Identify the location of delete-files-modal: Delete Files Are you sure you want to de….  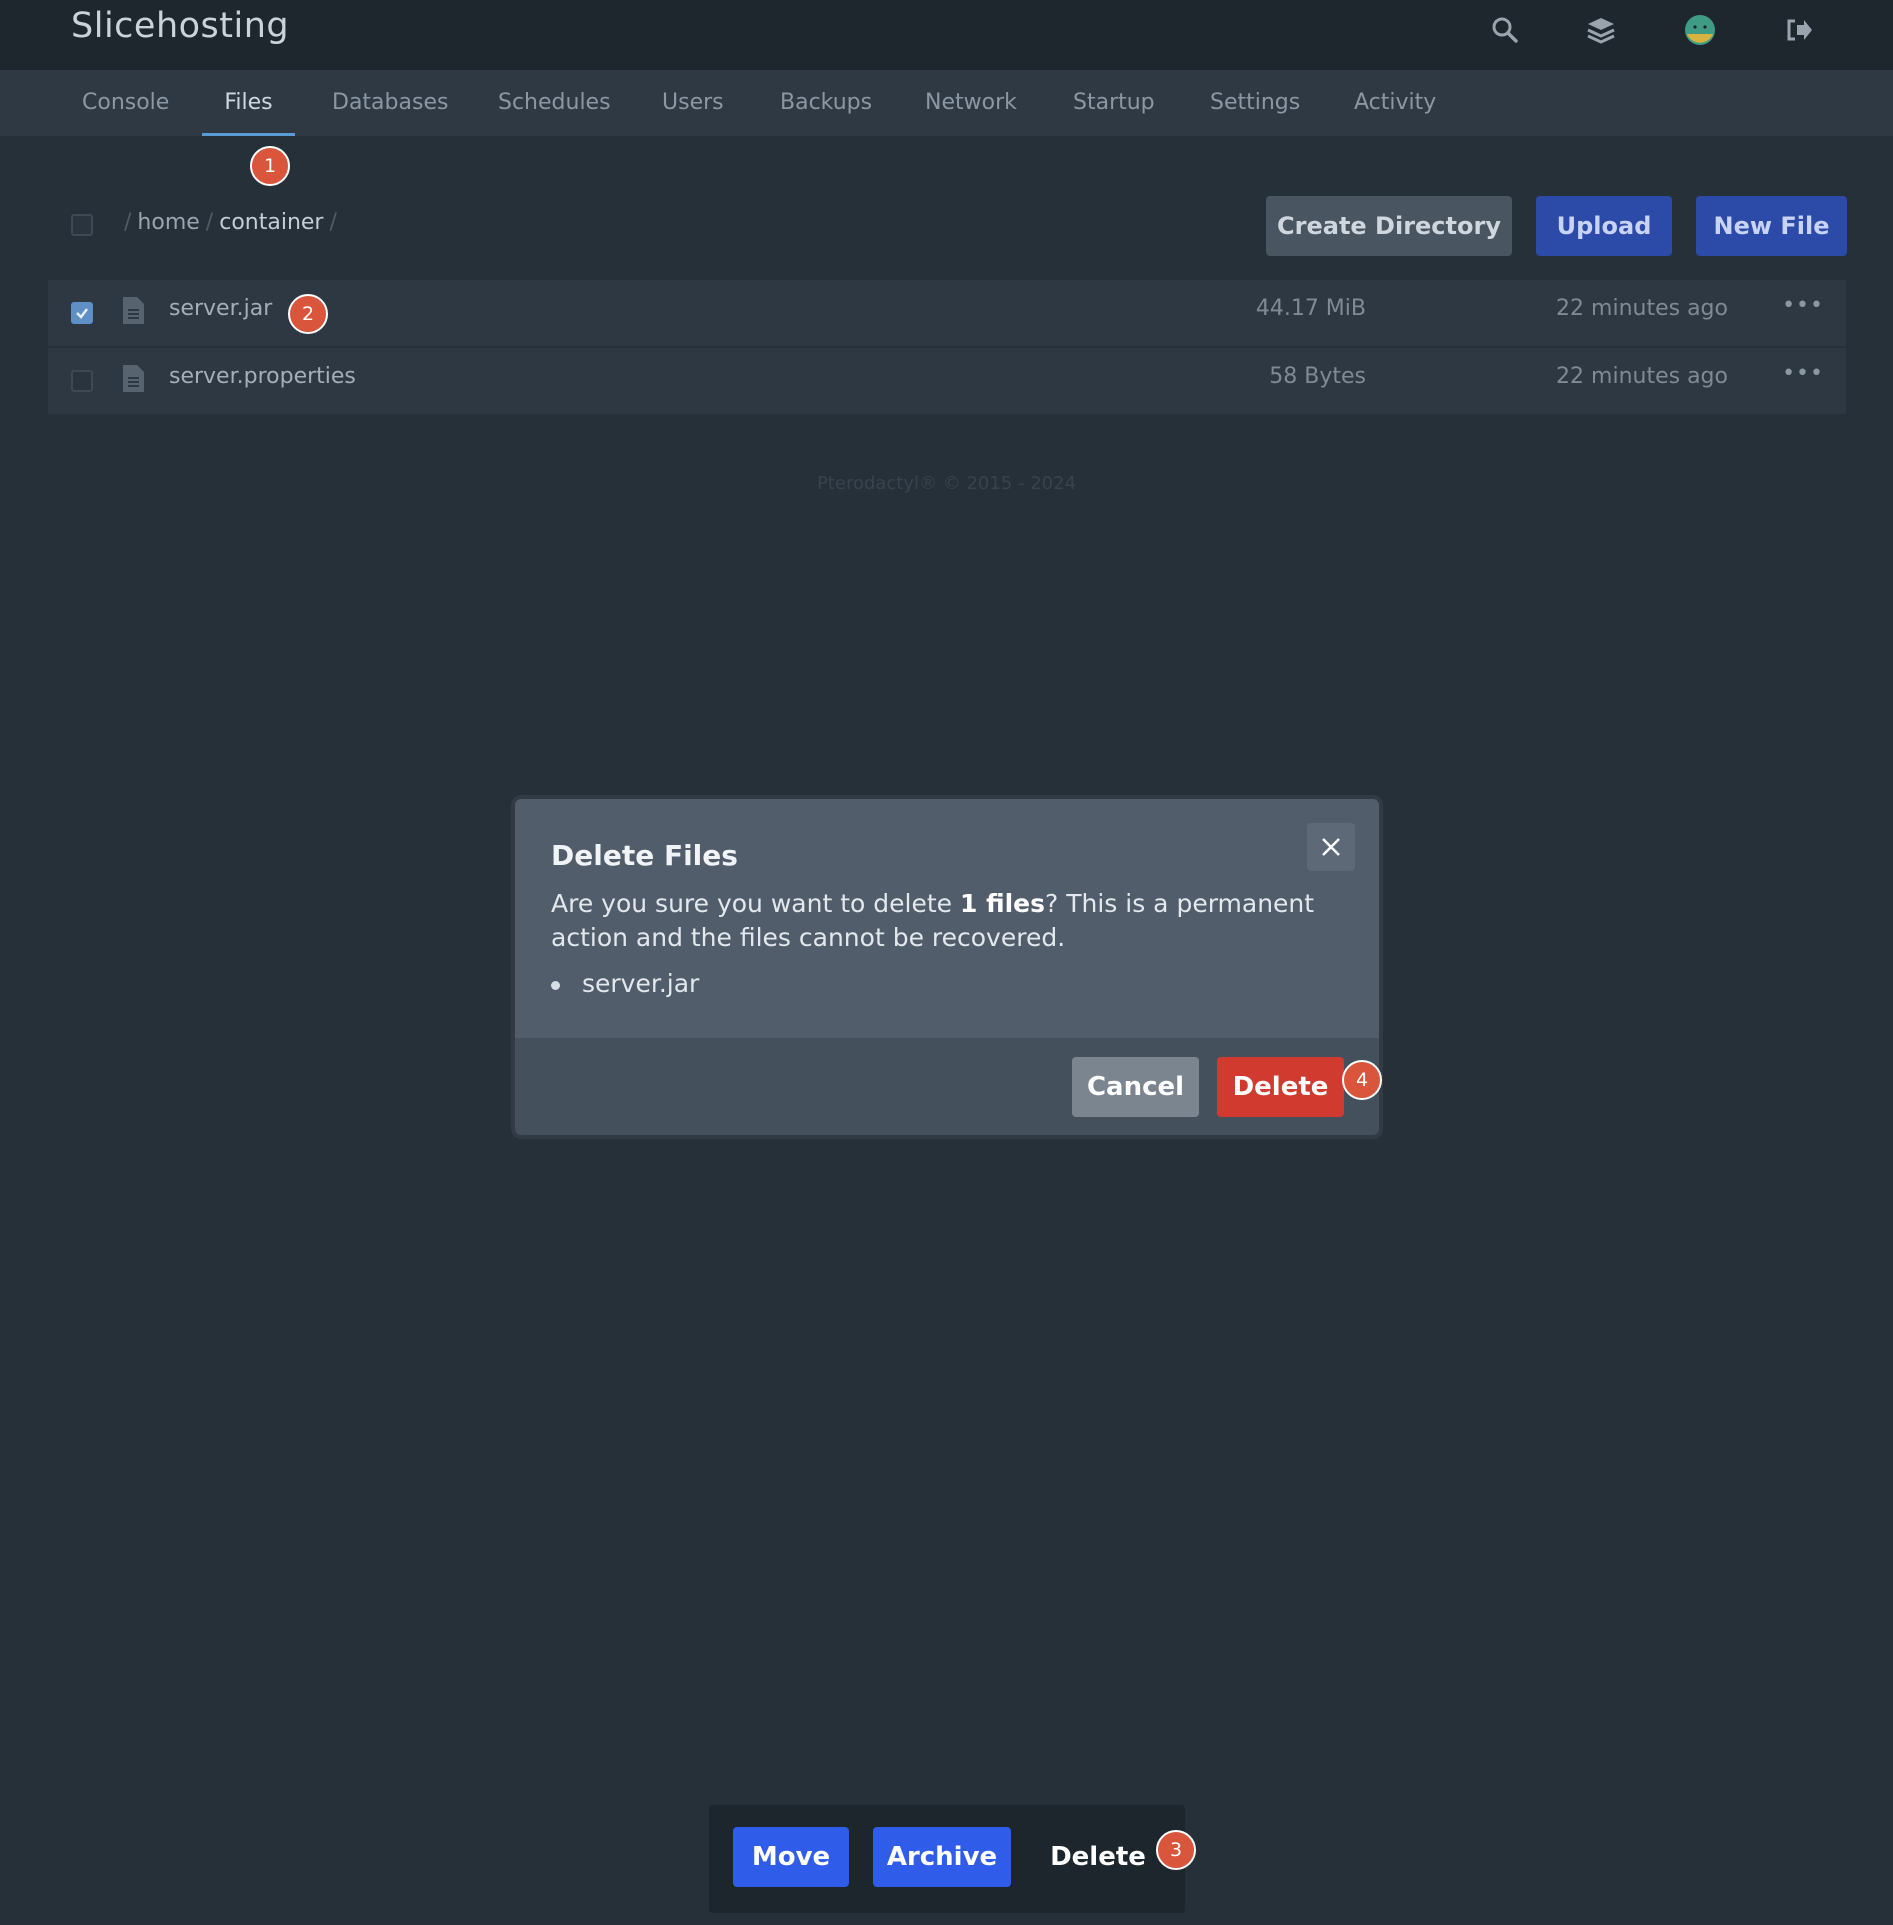
(947, 967).